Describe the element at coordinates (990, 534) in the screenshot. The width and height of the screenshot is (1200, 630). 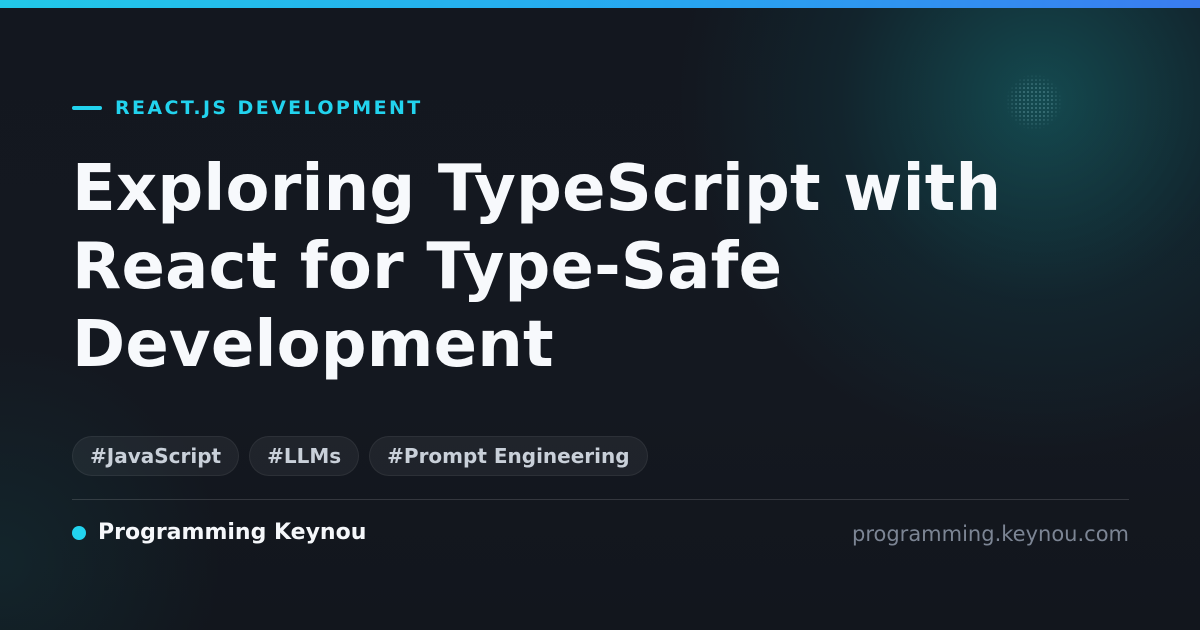
I see `site-url: programming.keynou.com` at that location.